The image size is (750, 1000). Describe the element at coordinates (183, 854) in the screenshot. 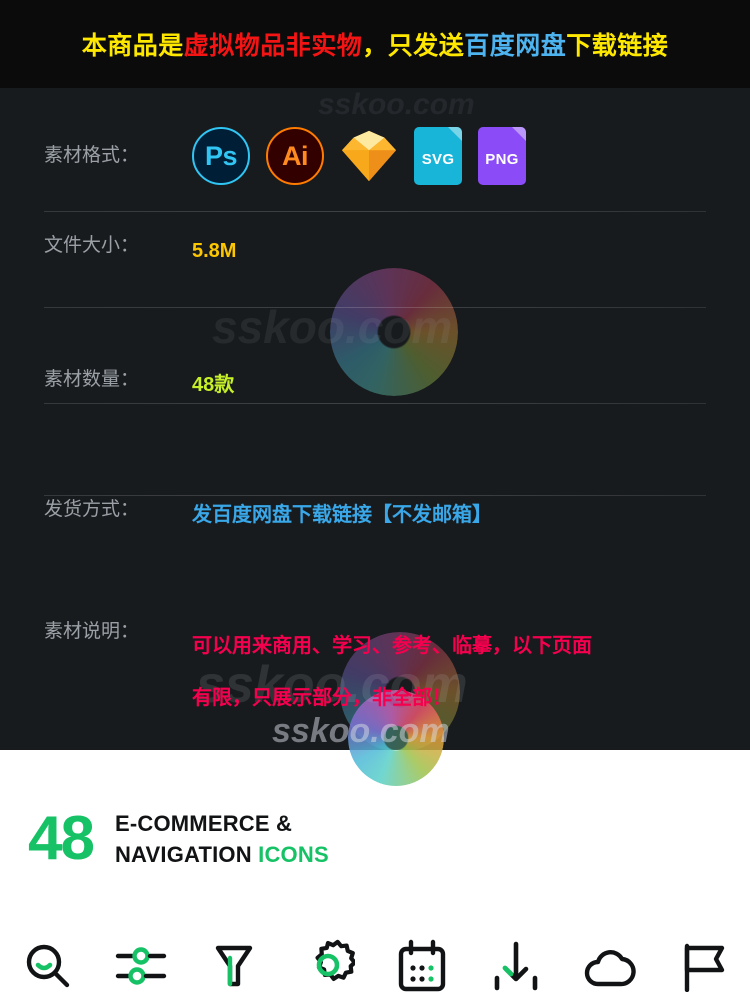

I see `preview-title-main: NAVIGATION` at that location.